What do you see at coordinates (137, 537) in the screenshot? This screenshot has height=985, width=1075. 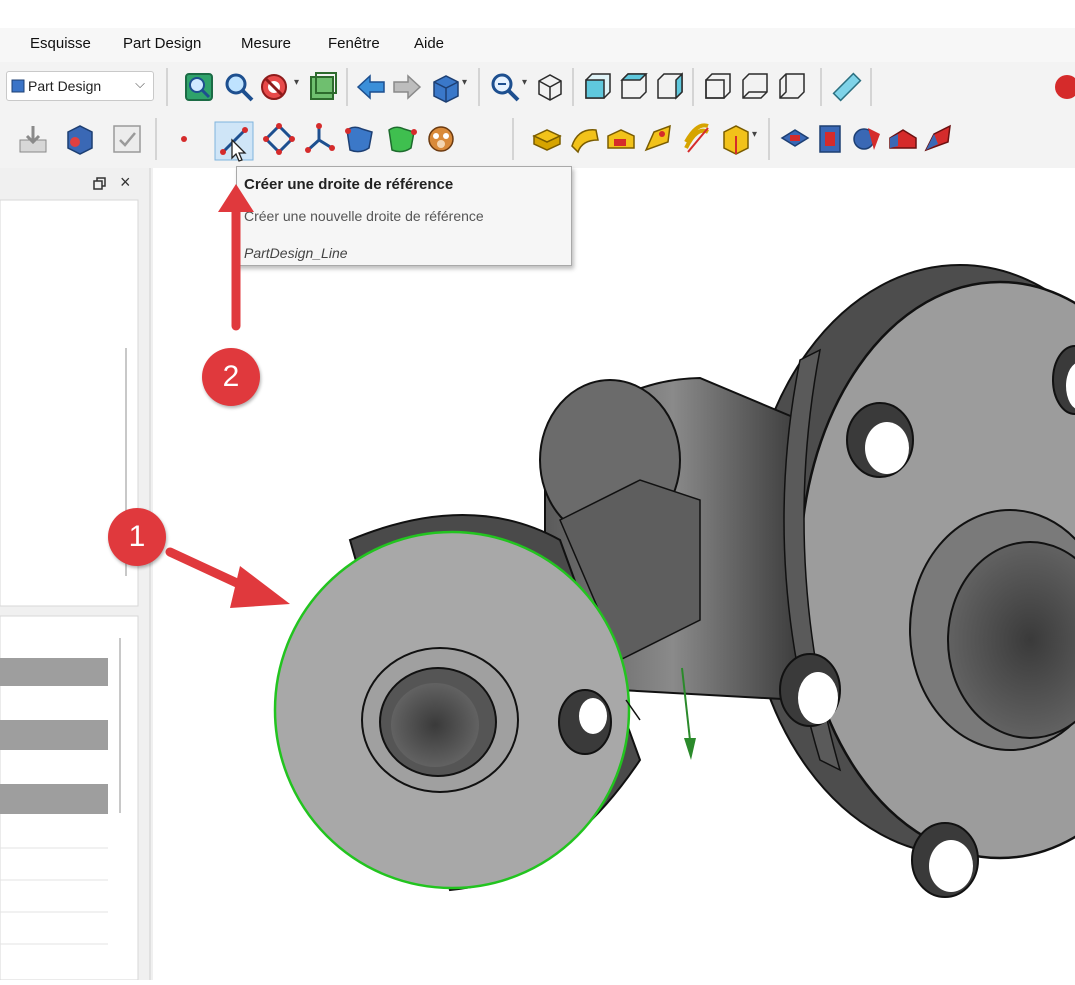 I see `annotation-badge-1: 1` at bounding box center [137, 537].